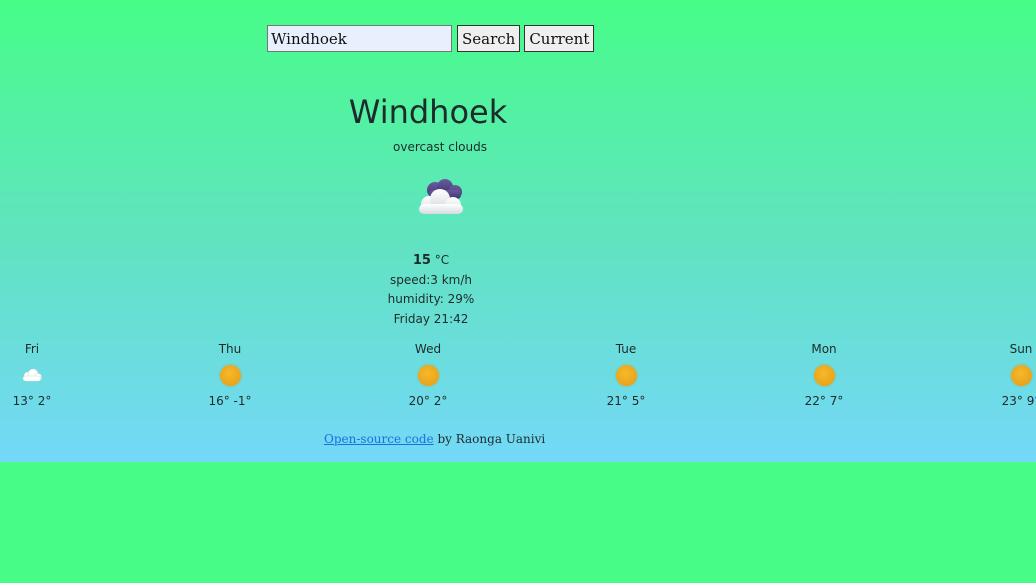 The image size is (1036, 583). Describe the element at coordinates (32, 375) in the screenshot. I see `cloud-icon` at that location.